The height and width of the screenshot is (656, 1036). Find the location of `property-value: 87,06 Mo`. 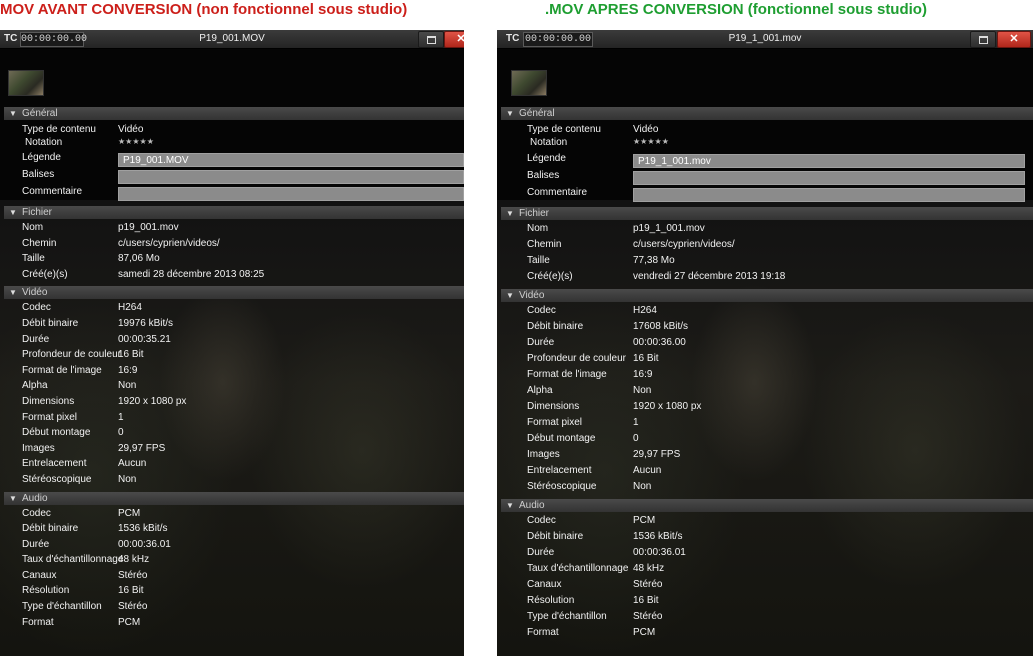

property-value: 87,06 Mo is located at coordinates (139, 259).